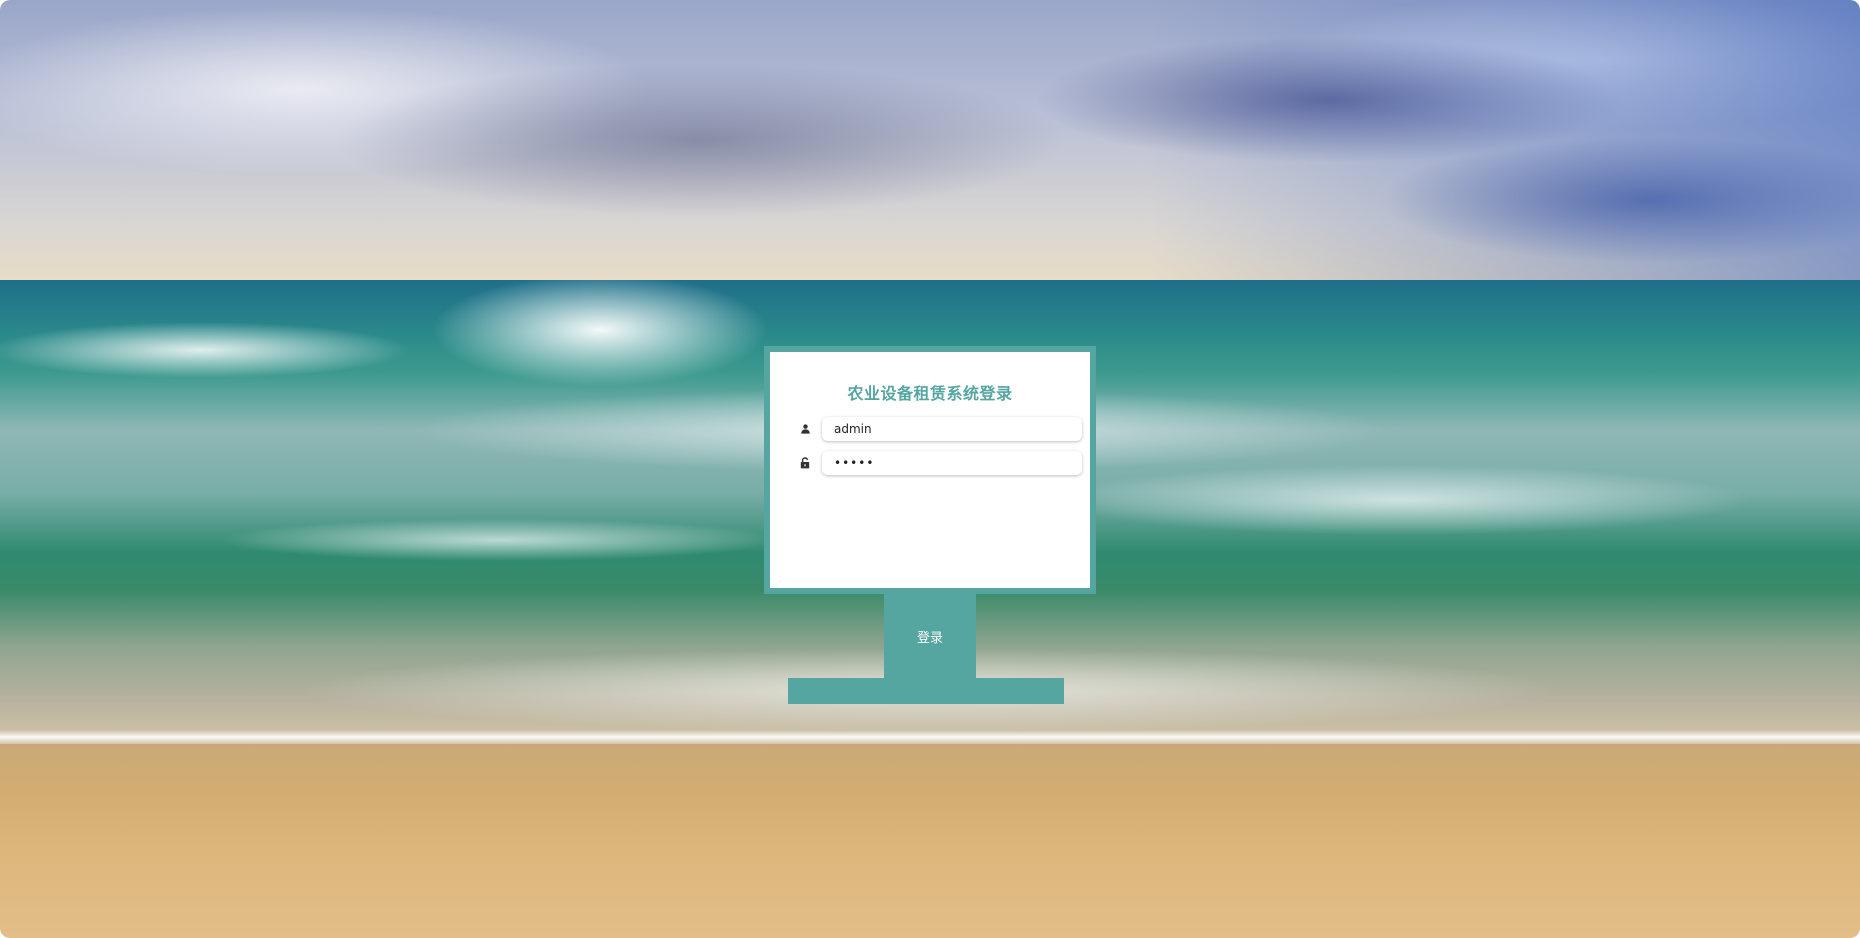 Image resolution: width=1860 pixels, height=938 pixels. Describe the element at coordinates (952, 463) in the screenshot. I see `password-input` at that location.